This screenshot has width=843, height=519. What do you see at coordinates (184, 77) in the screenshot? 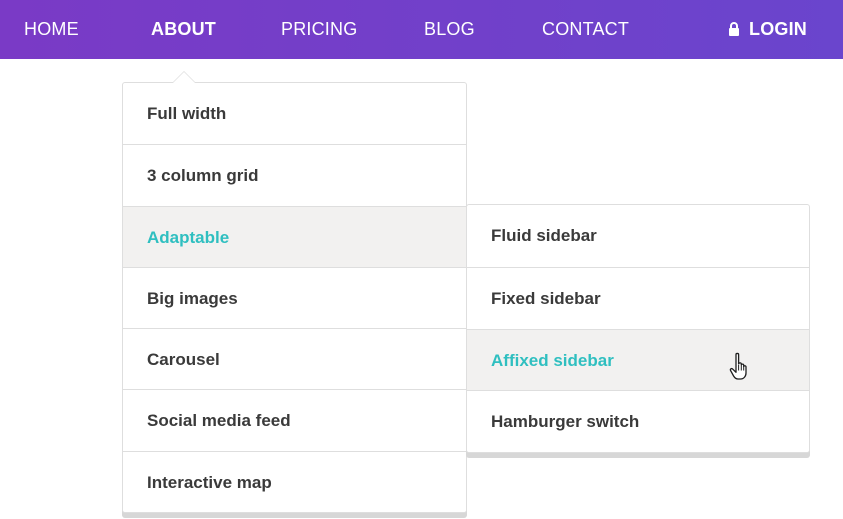
I see `dropdown-caret-fill` at bounding box center [184, 77].